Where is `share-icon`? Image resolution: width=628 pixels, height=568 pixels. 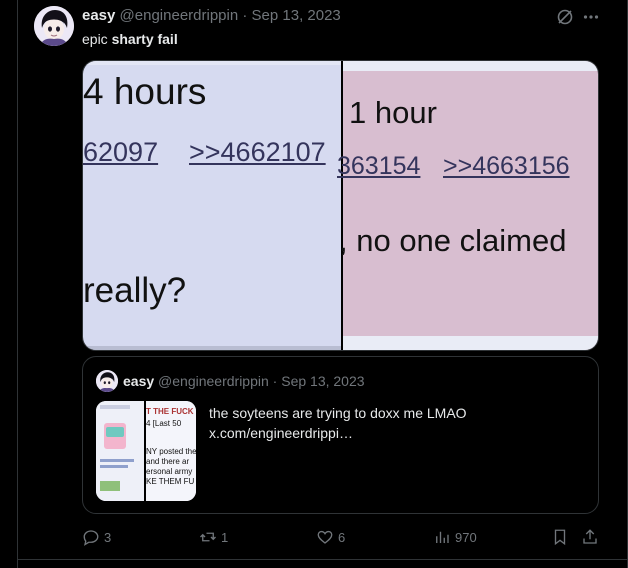
share-icon is located at coordinates (590, 536).